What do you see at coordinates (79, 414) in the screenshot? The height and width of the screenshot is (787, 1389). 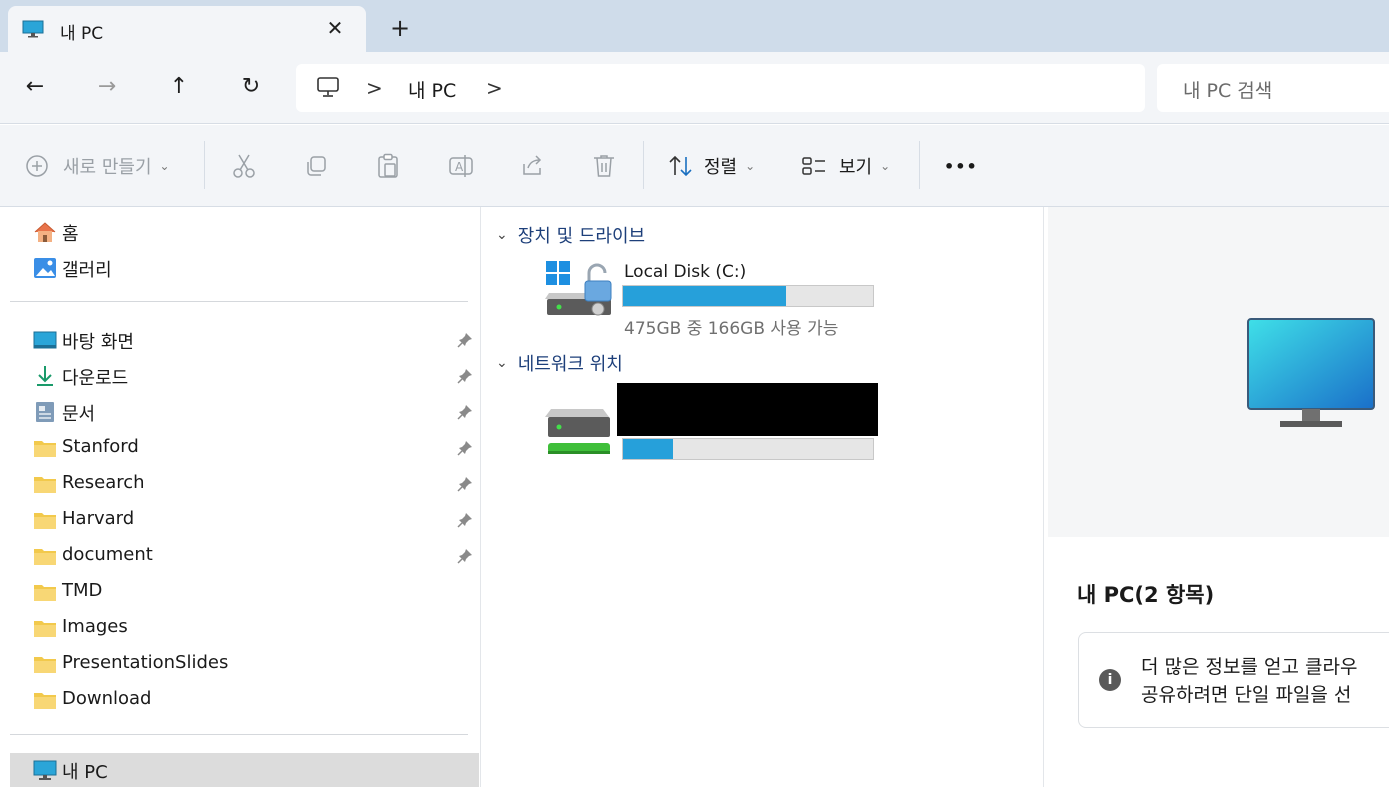 I see `sidebar-item-label: 문서` at bounding box center [79, 414].